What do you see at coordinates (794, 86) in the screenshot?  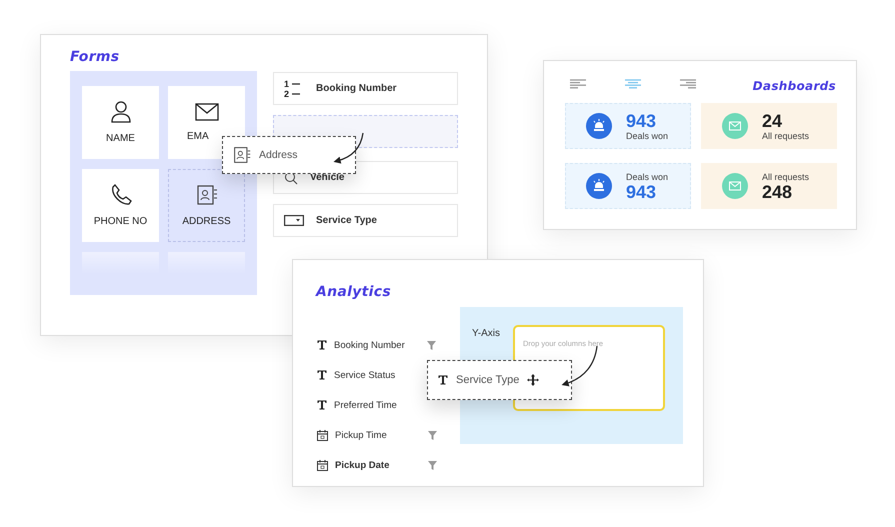 I see `dashboards-title: Dashboards` at bounding box center [794, 86].